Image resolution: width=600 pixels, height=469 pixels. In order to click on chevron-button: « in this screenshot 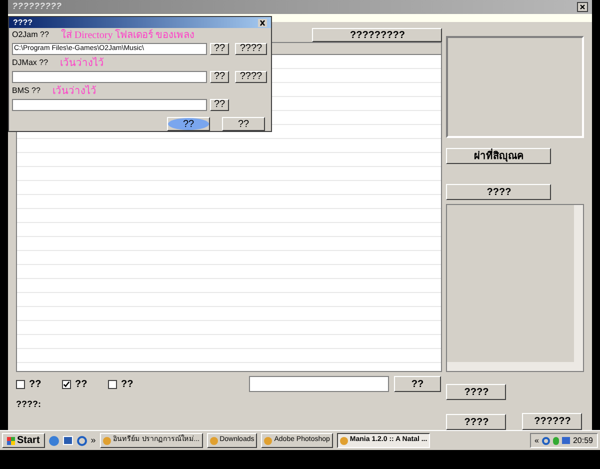, I will do `click(536, 440)`.